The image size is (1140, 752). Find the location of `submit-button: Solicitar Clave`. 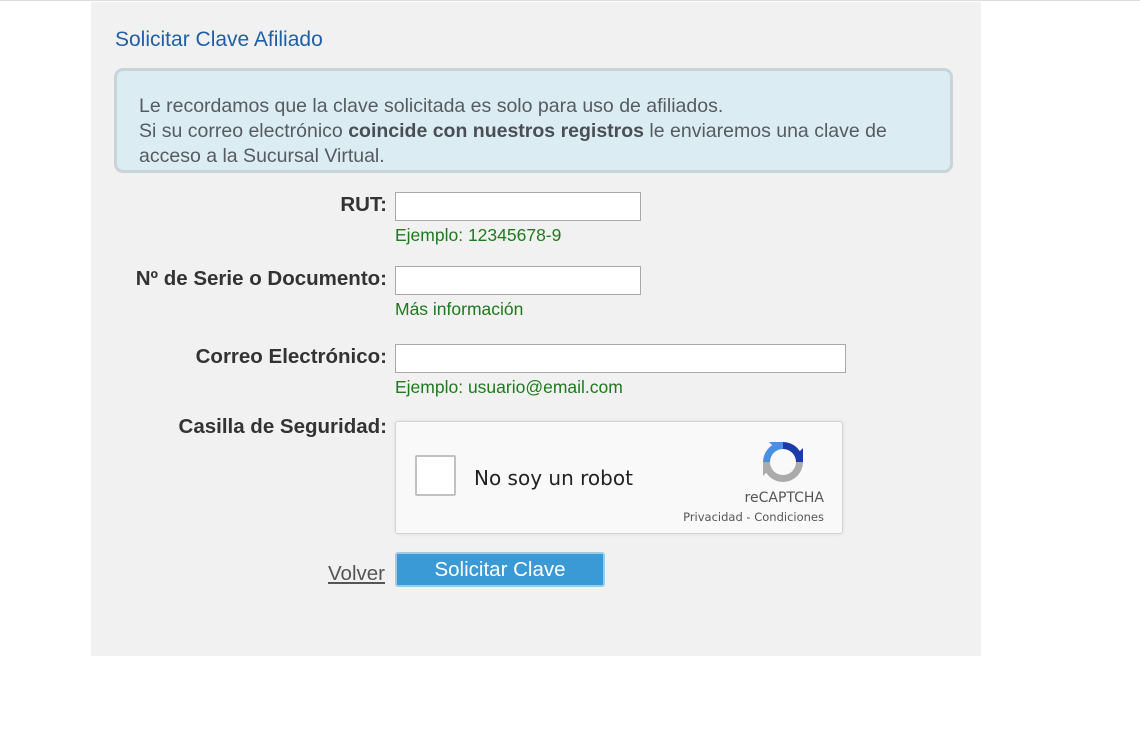

submit-button: Solicitar Clave is located at coordinates (500, 569).